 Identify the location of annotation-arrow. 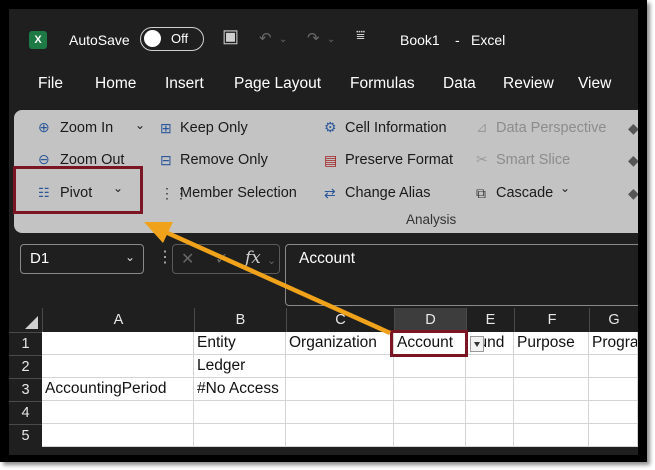
(267, 279).